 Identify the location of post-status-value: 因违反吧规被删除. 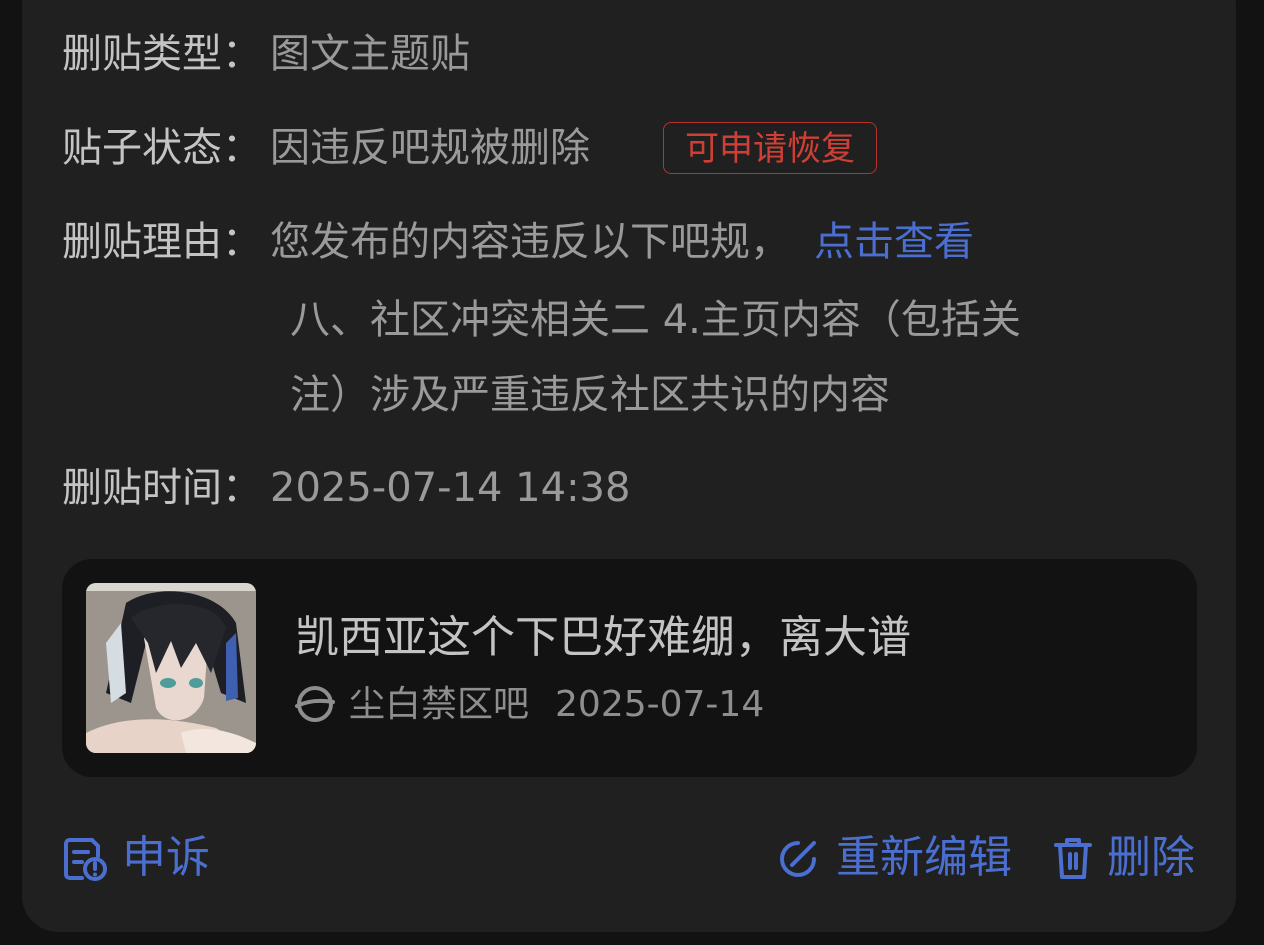
(430, 148).